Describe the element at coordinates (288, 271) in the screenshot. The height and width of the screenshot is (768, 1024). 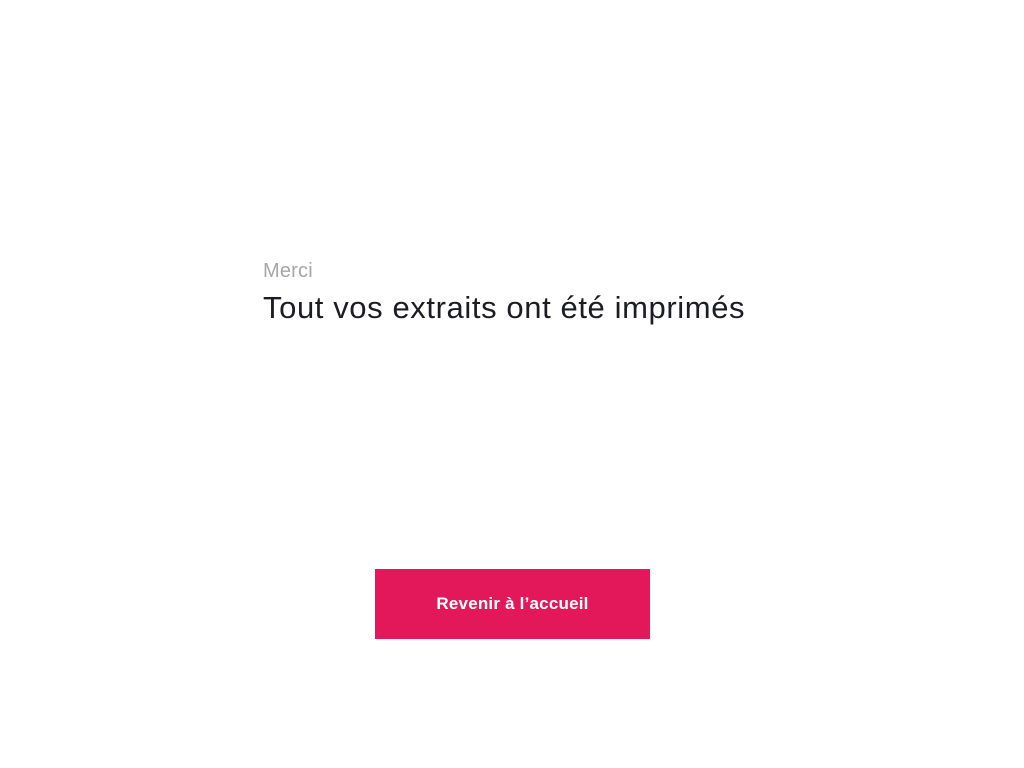
I see `confirmation-subtitle: Merci` at that location.